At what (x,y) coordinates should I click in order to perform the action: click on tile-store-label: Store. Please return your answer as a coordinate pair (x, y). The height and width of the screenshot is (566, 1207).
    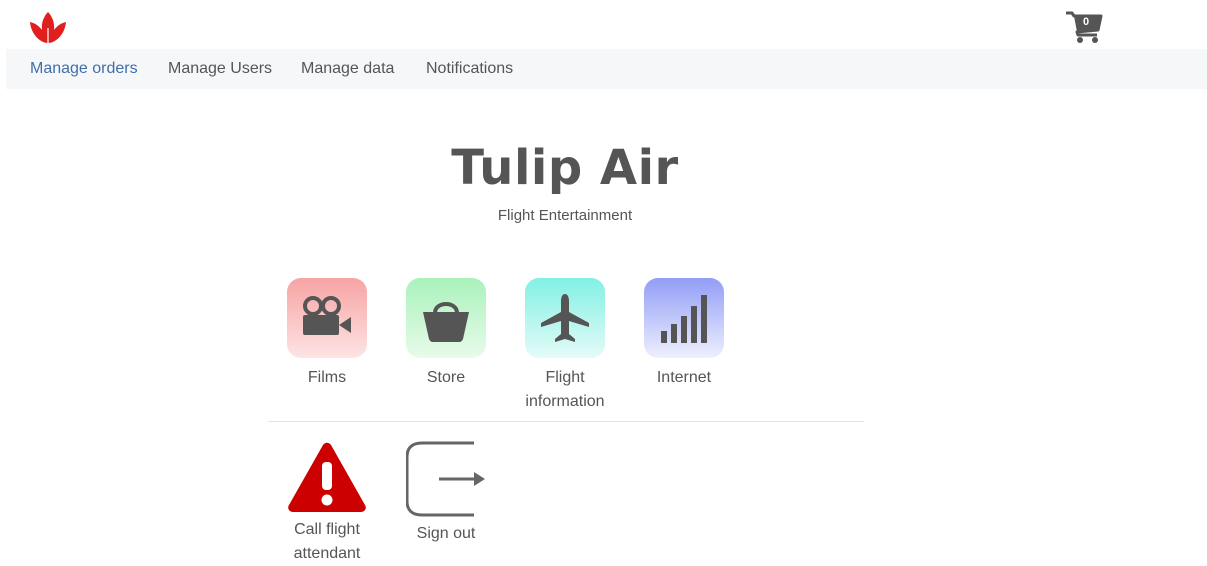
    Looking at the image, I should click on (446, 377).